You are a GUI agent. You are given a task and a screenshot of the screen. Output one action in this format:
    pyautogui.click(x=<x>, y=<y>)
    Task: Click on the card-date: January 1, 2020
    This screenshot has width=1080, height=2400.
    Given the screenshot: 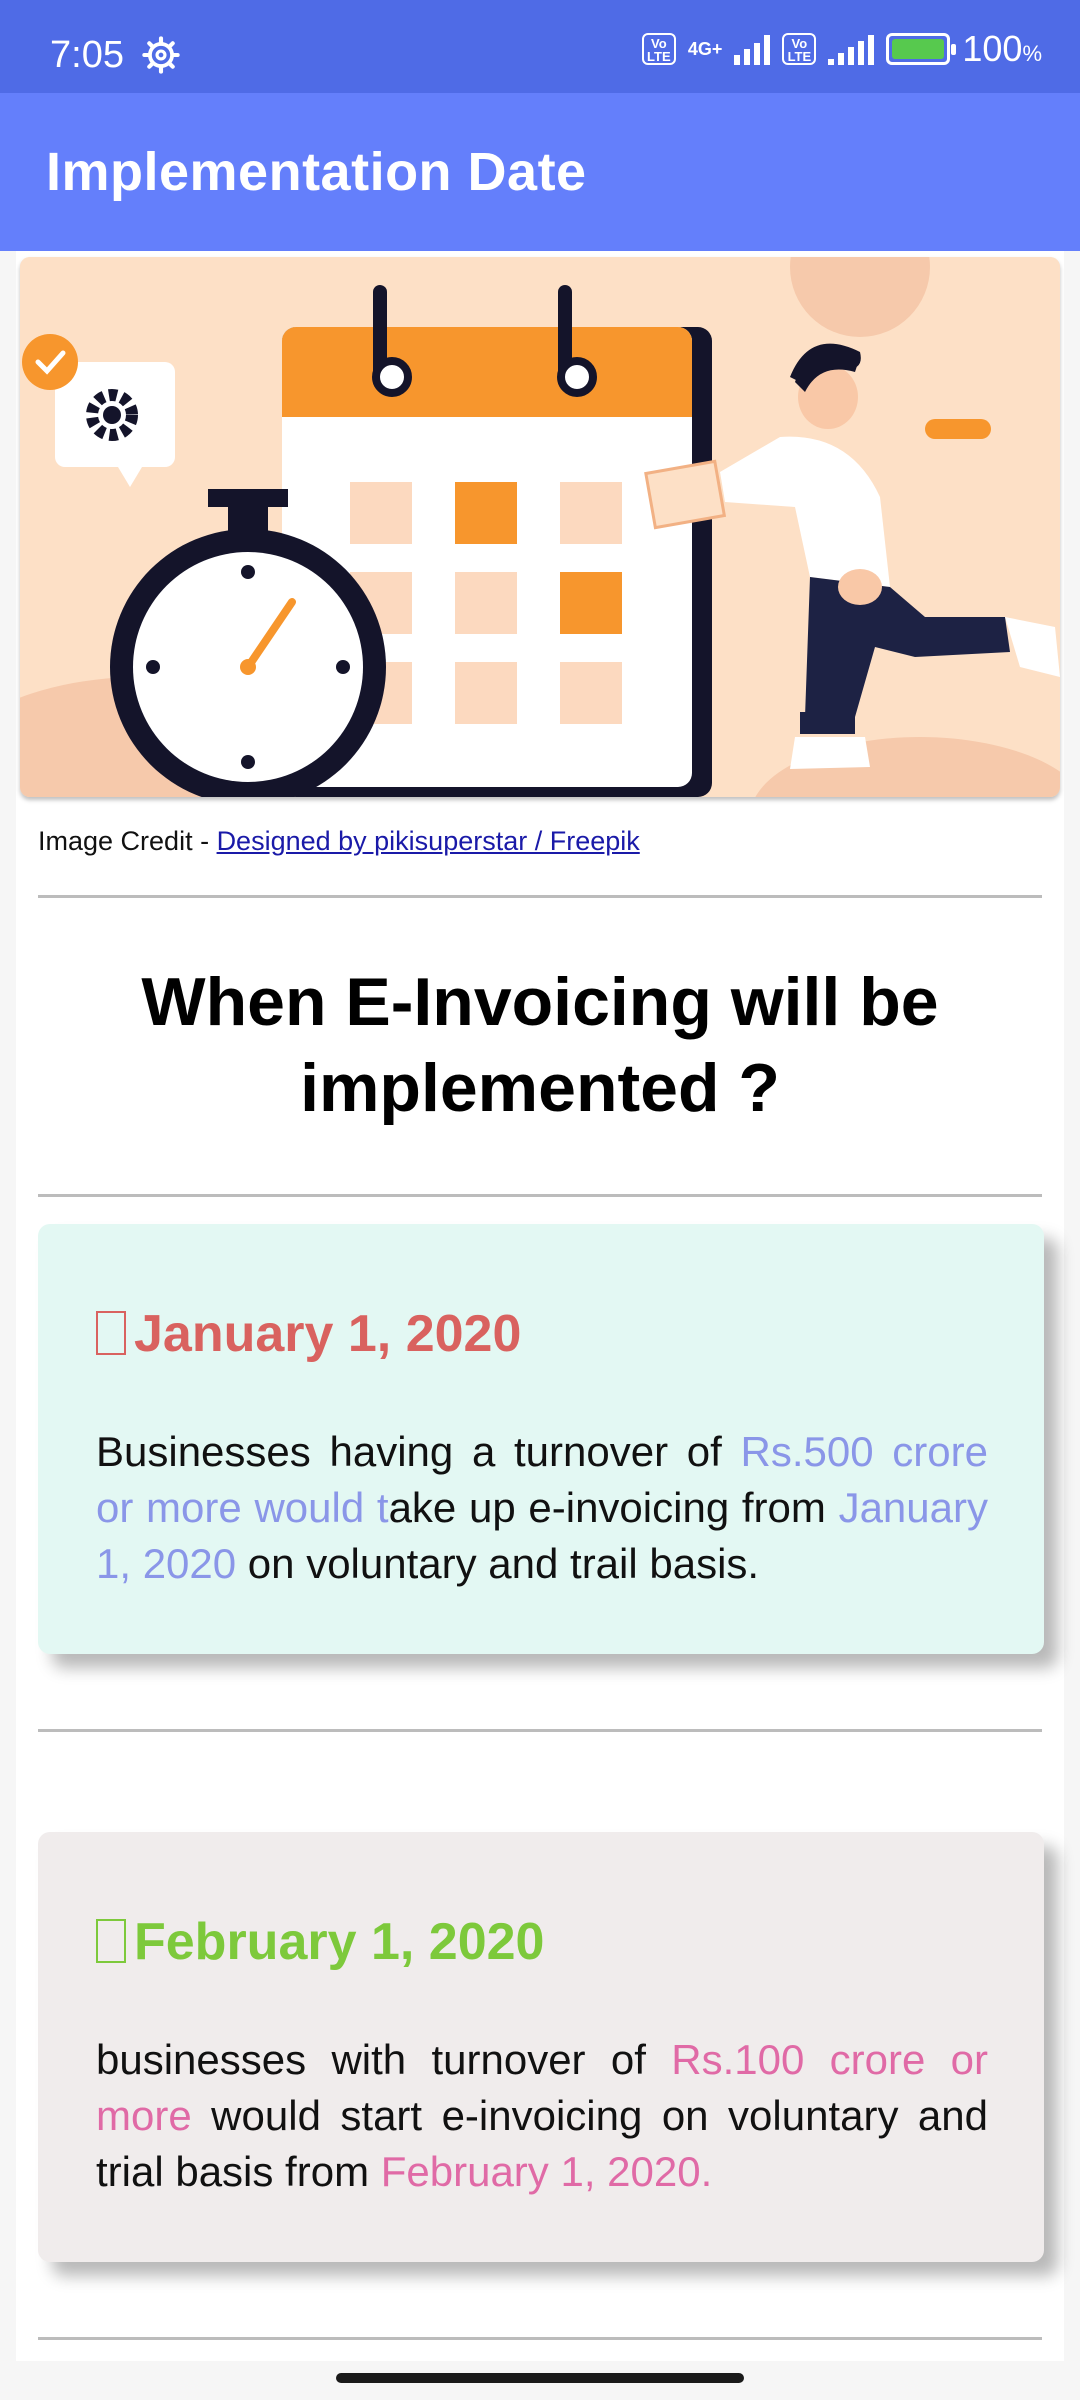 What is the action you would take?
    pyautogui.click(x=308, y=1334)
    